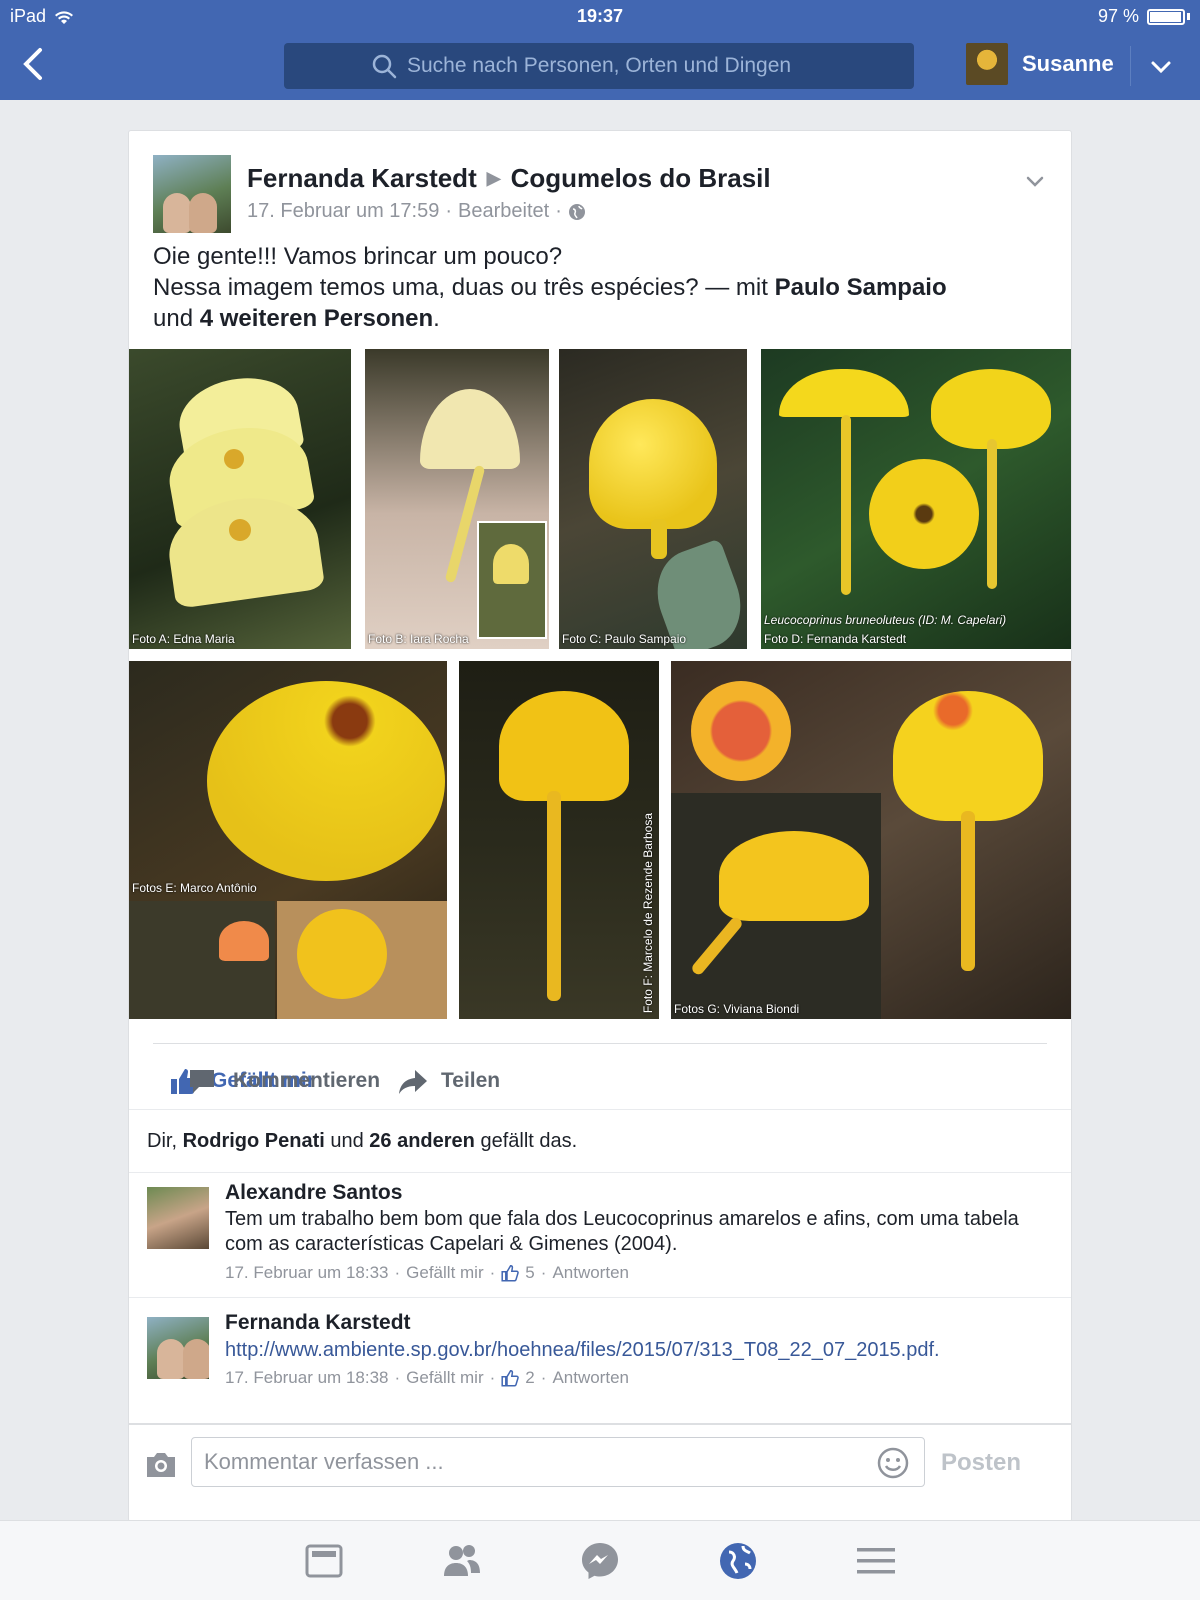 Image resolution: width=1200 pixels, height=1600 pixels. Describe the element at coordinates (624, 639) in the screenshot. I see `photo-c-caption: Foto C: Paulo Sampaio` at that location.